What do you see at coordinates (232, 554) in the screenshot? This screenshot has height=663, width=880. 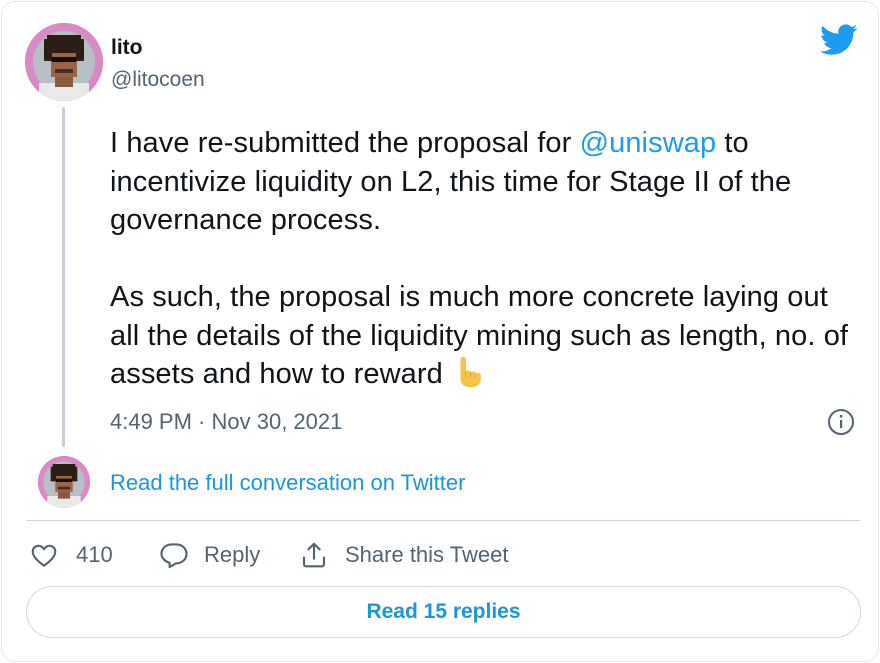 I see `reply-label: Reply` at bounding box center [232, 554].